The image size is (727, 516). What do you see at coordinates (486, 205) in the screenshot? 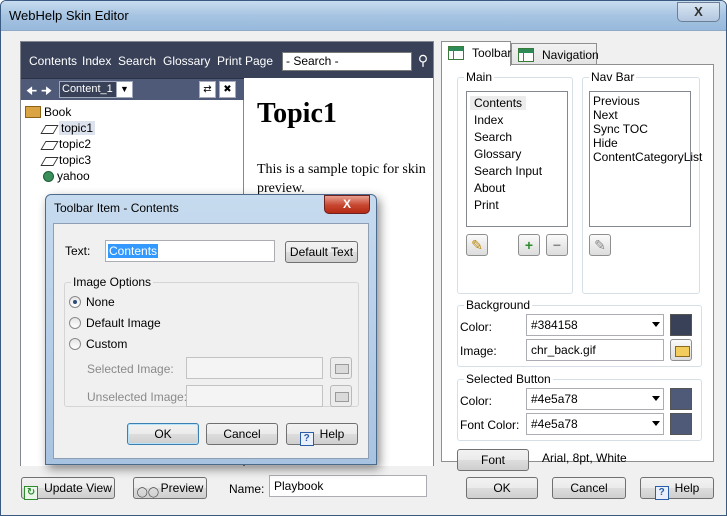
I see `list-item: Print` at bounding box center [486, 205].